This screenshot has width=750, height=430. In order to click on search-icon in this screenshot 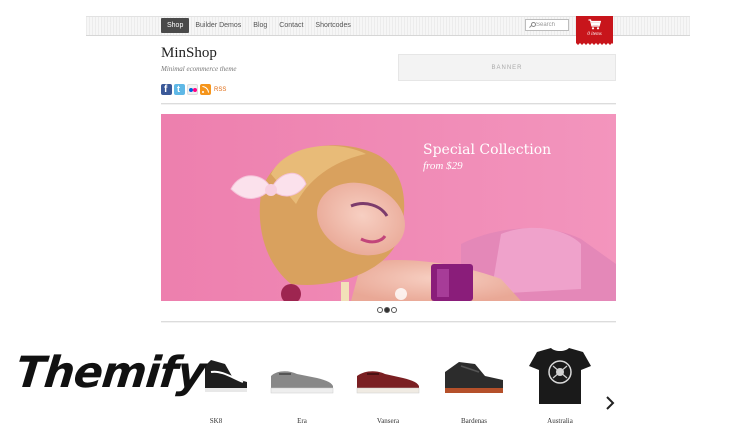, I will do `click(532, 25)`.